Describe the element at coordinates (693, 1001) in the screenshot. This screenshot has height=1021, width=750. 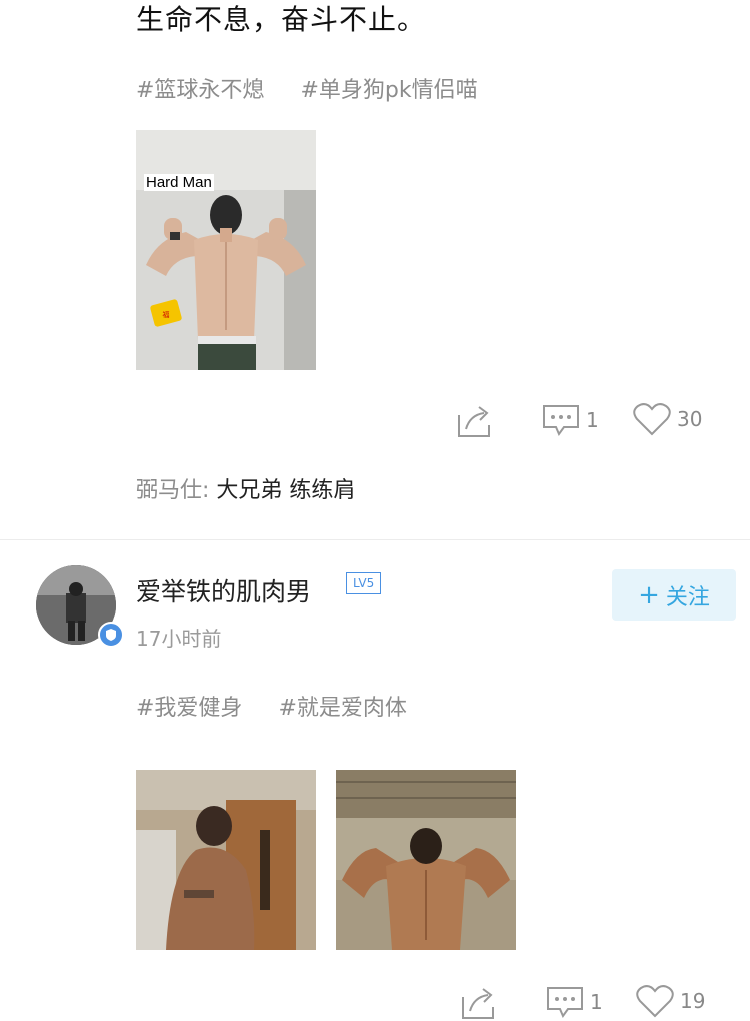
I see `like-count: 19` at that location.